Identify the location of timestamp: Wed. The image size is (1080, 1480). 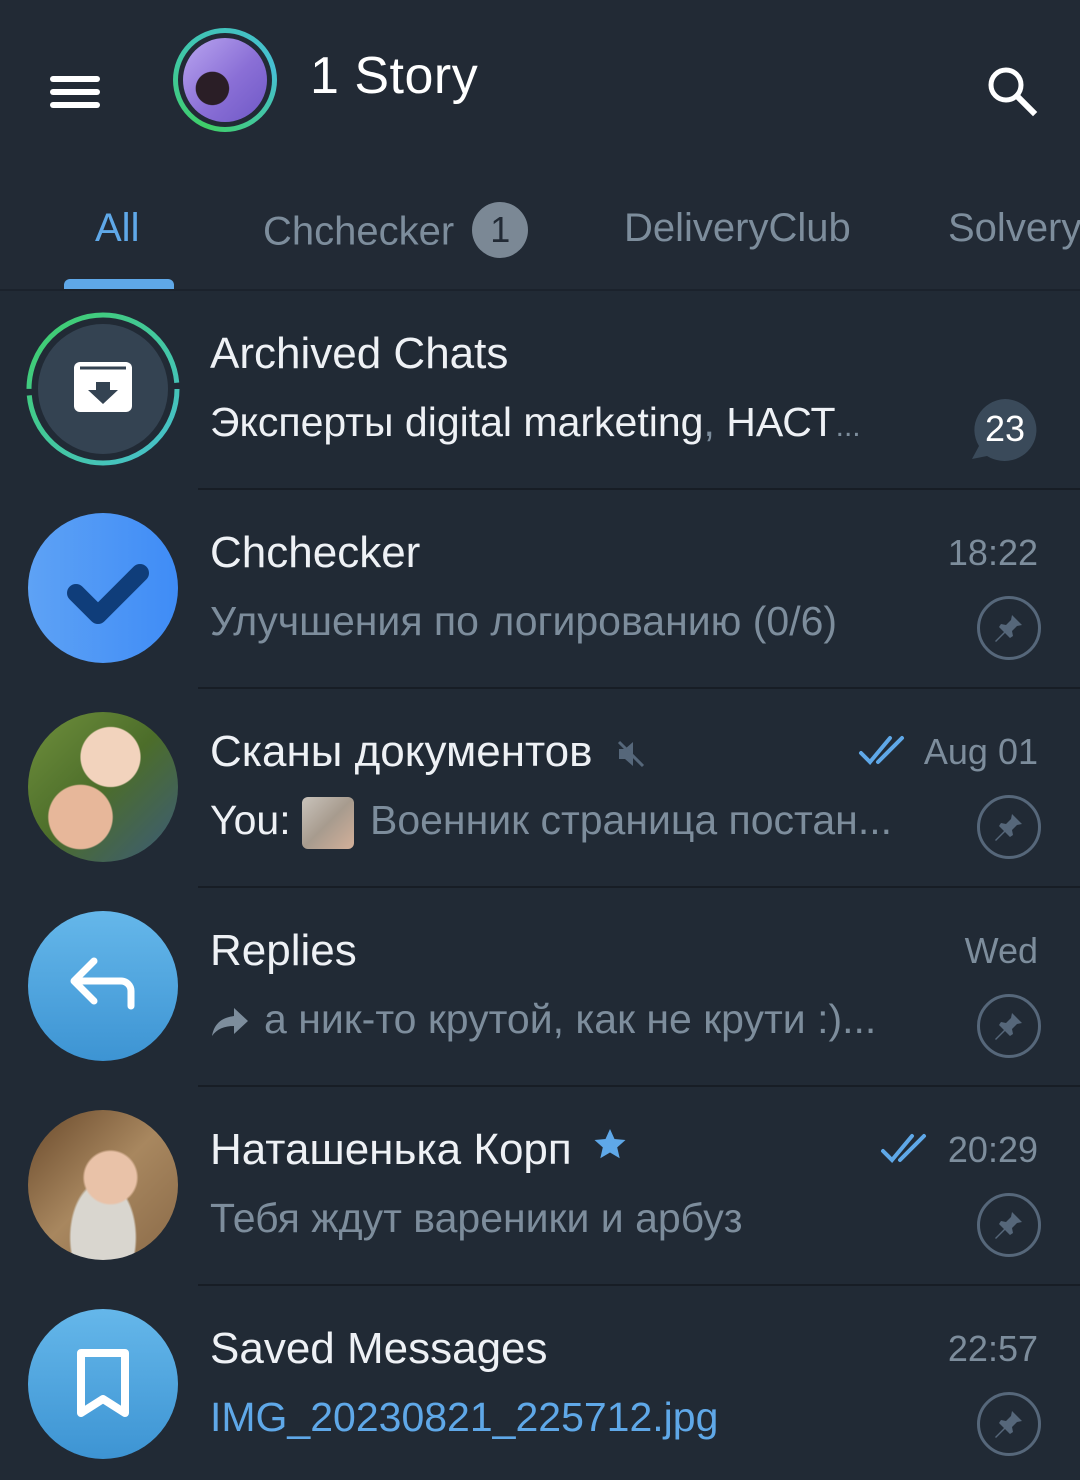
(1001, 950).